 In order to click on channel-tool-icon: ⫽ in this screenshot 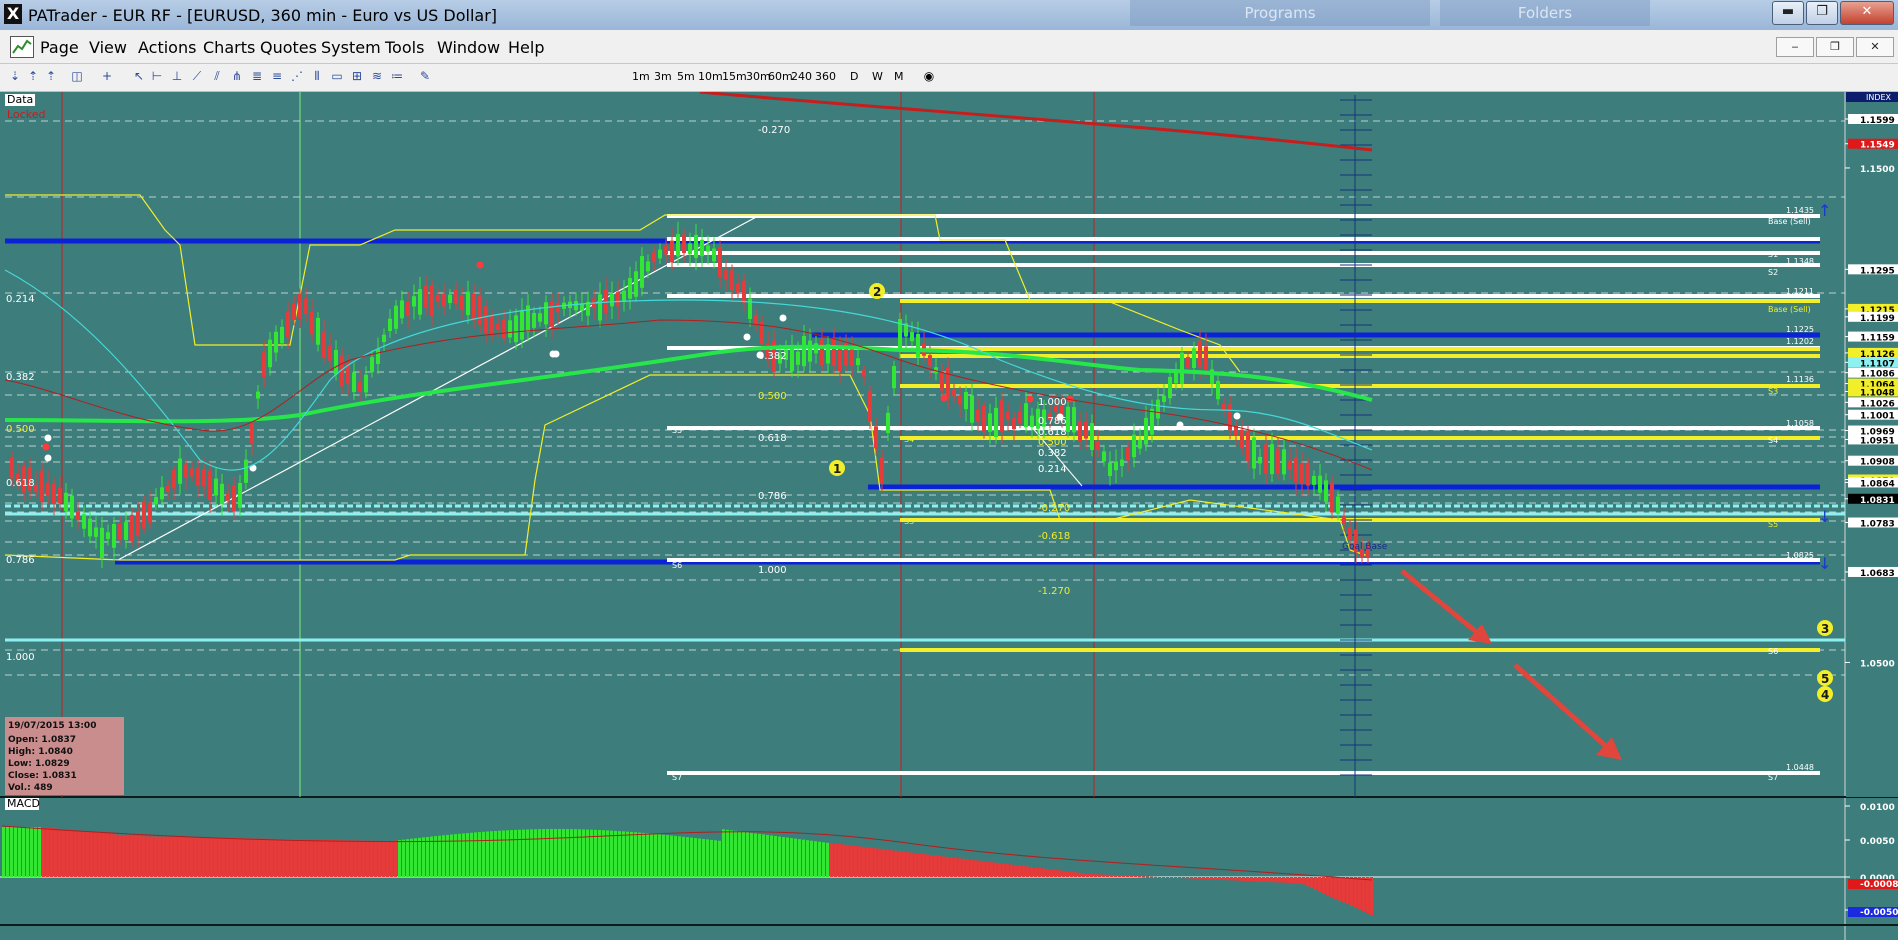, I will do `click(217, 76)`.